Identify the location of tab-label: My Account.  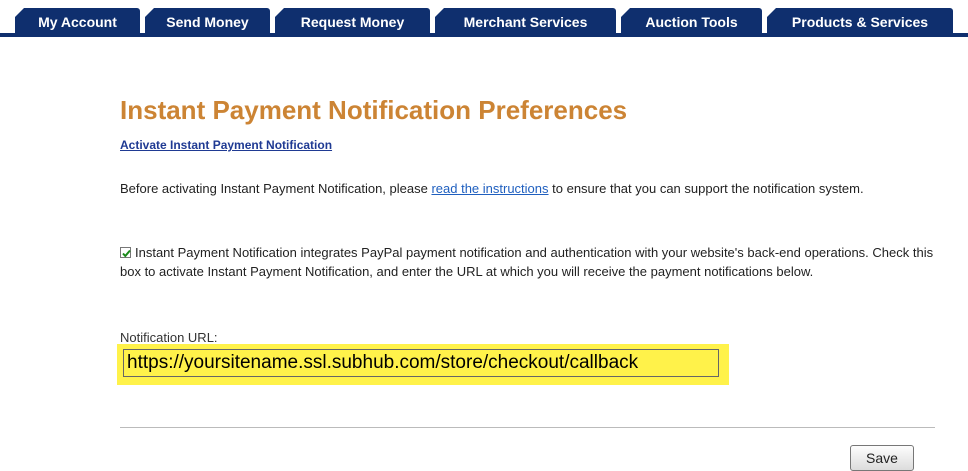
(77, 22).